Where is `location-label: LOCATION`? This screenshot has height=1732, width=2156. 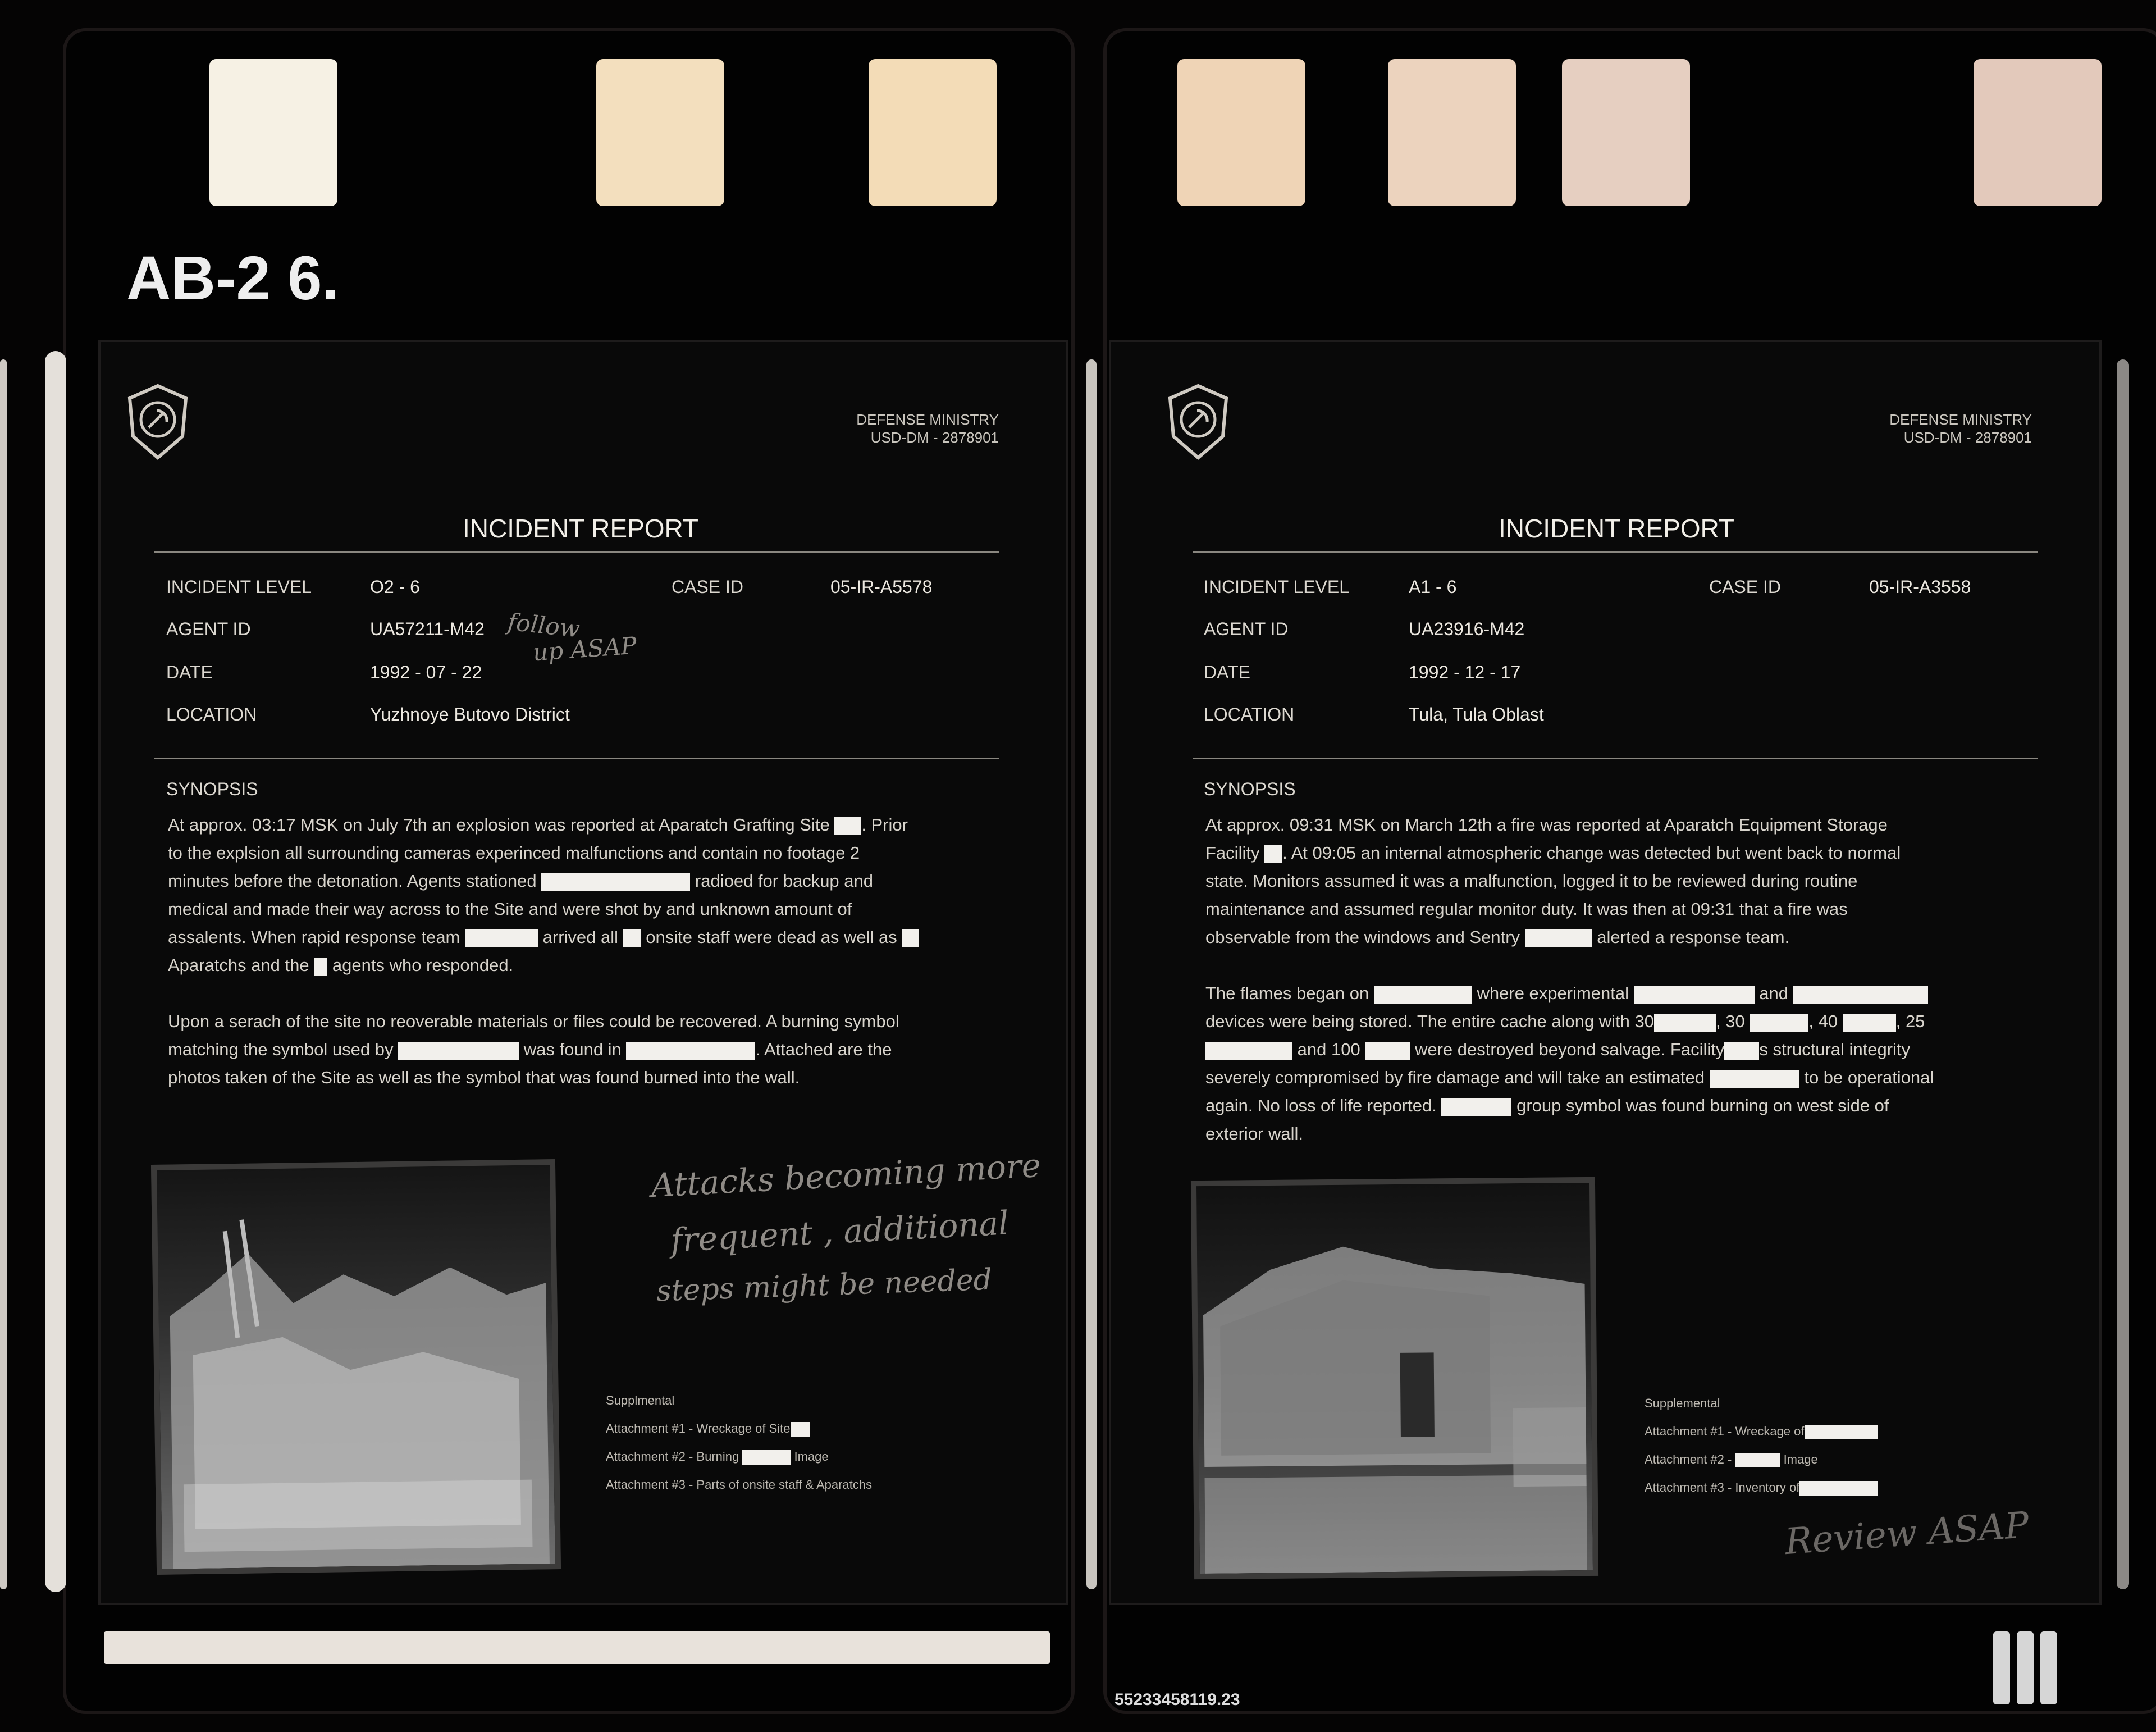
location-label: LOCATION is located at coordinates (1249, 714).